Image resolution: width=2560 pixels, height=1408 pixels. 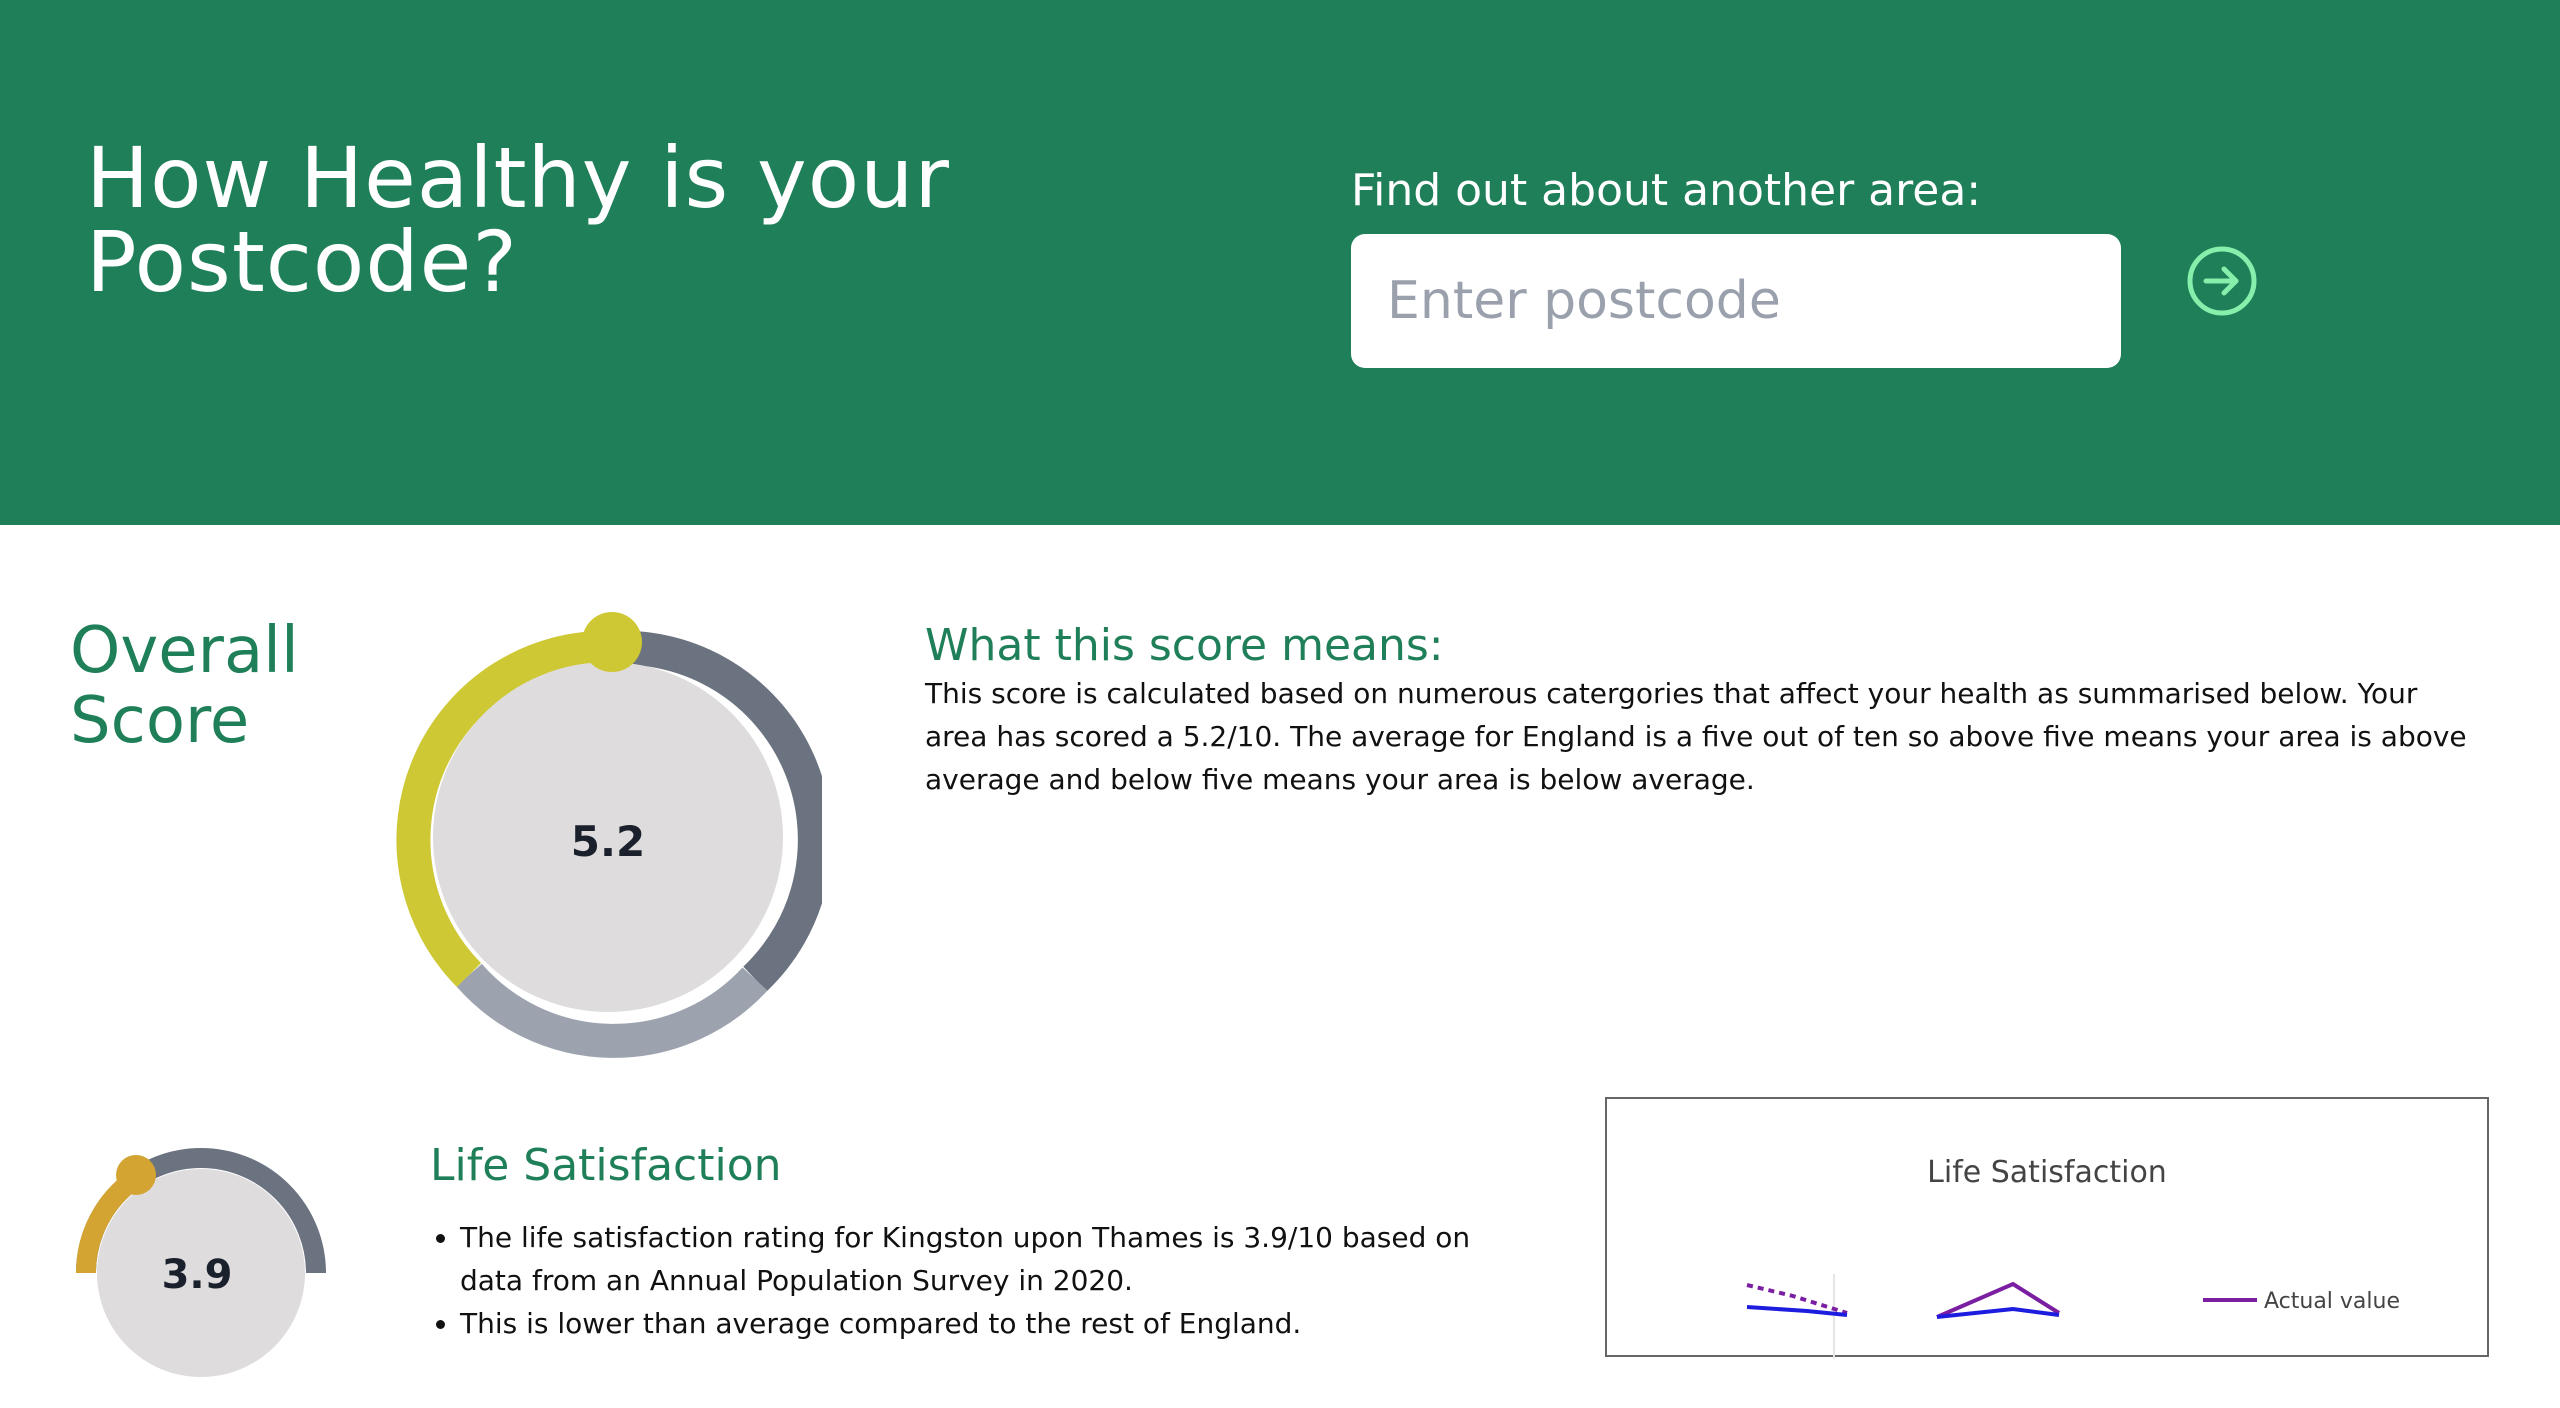 I want to click on overall-score-value: 5.2, so click(x=608, y=841).